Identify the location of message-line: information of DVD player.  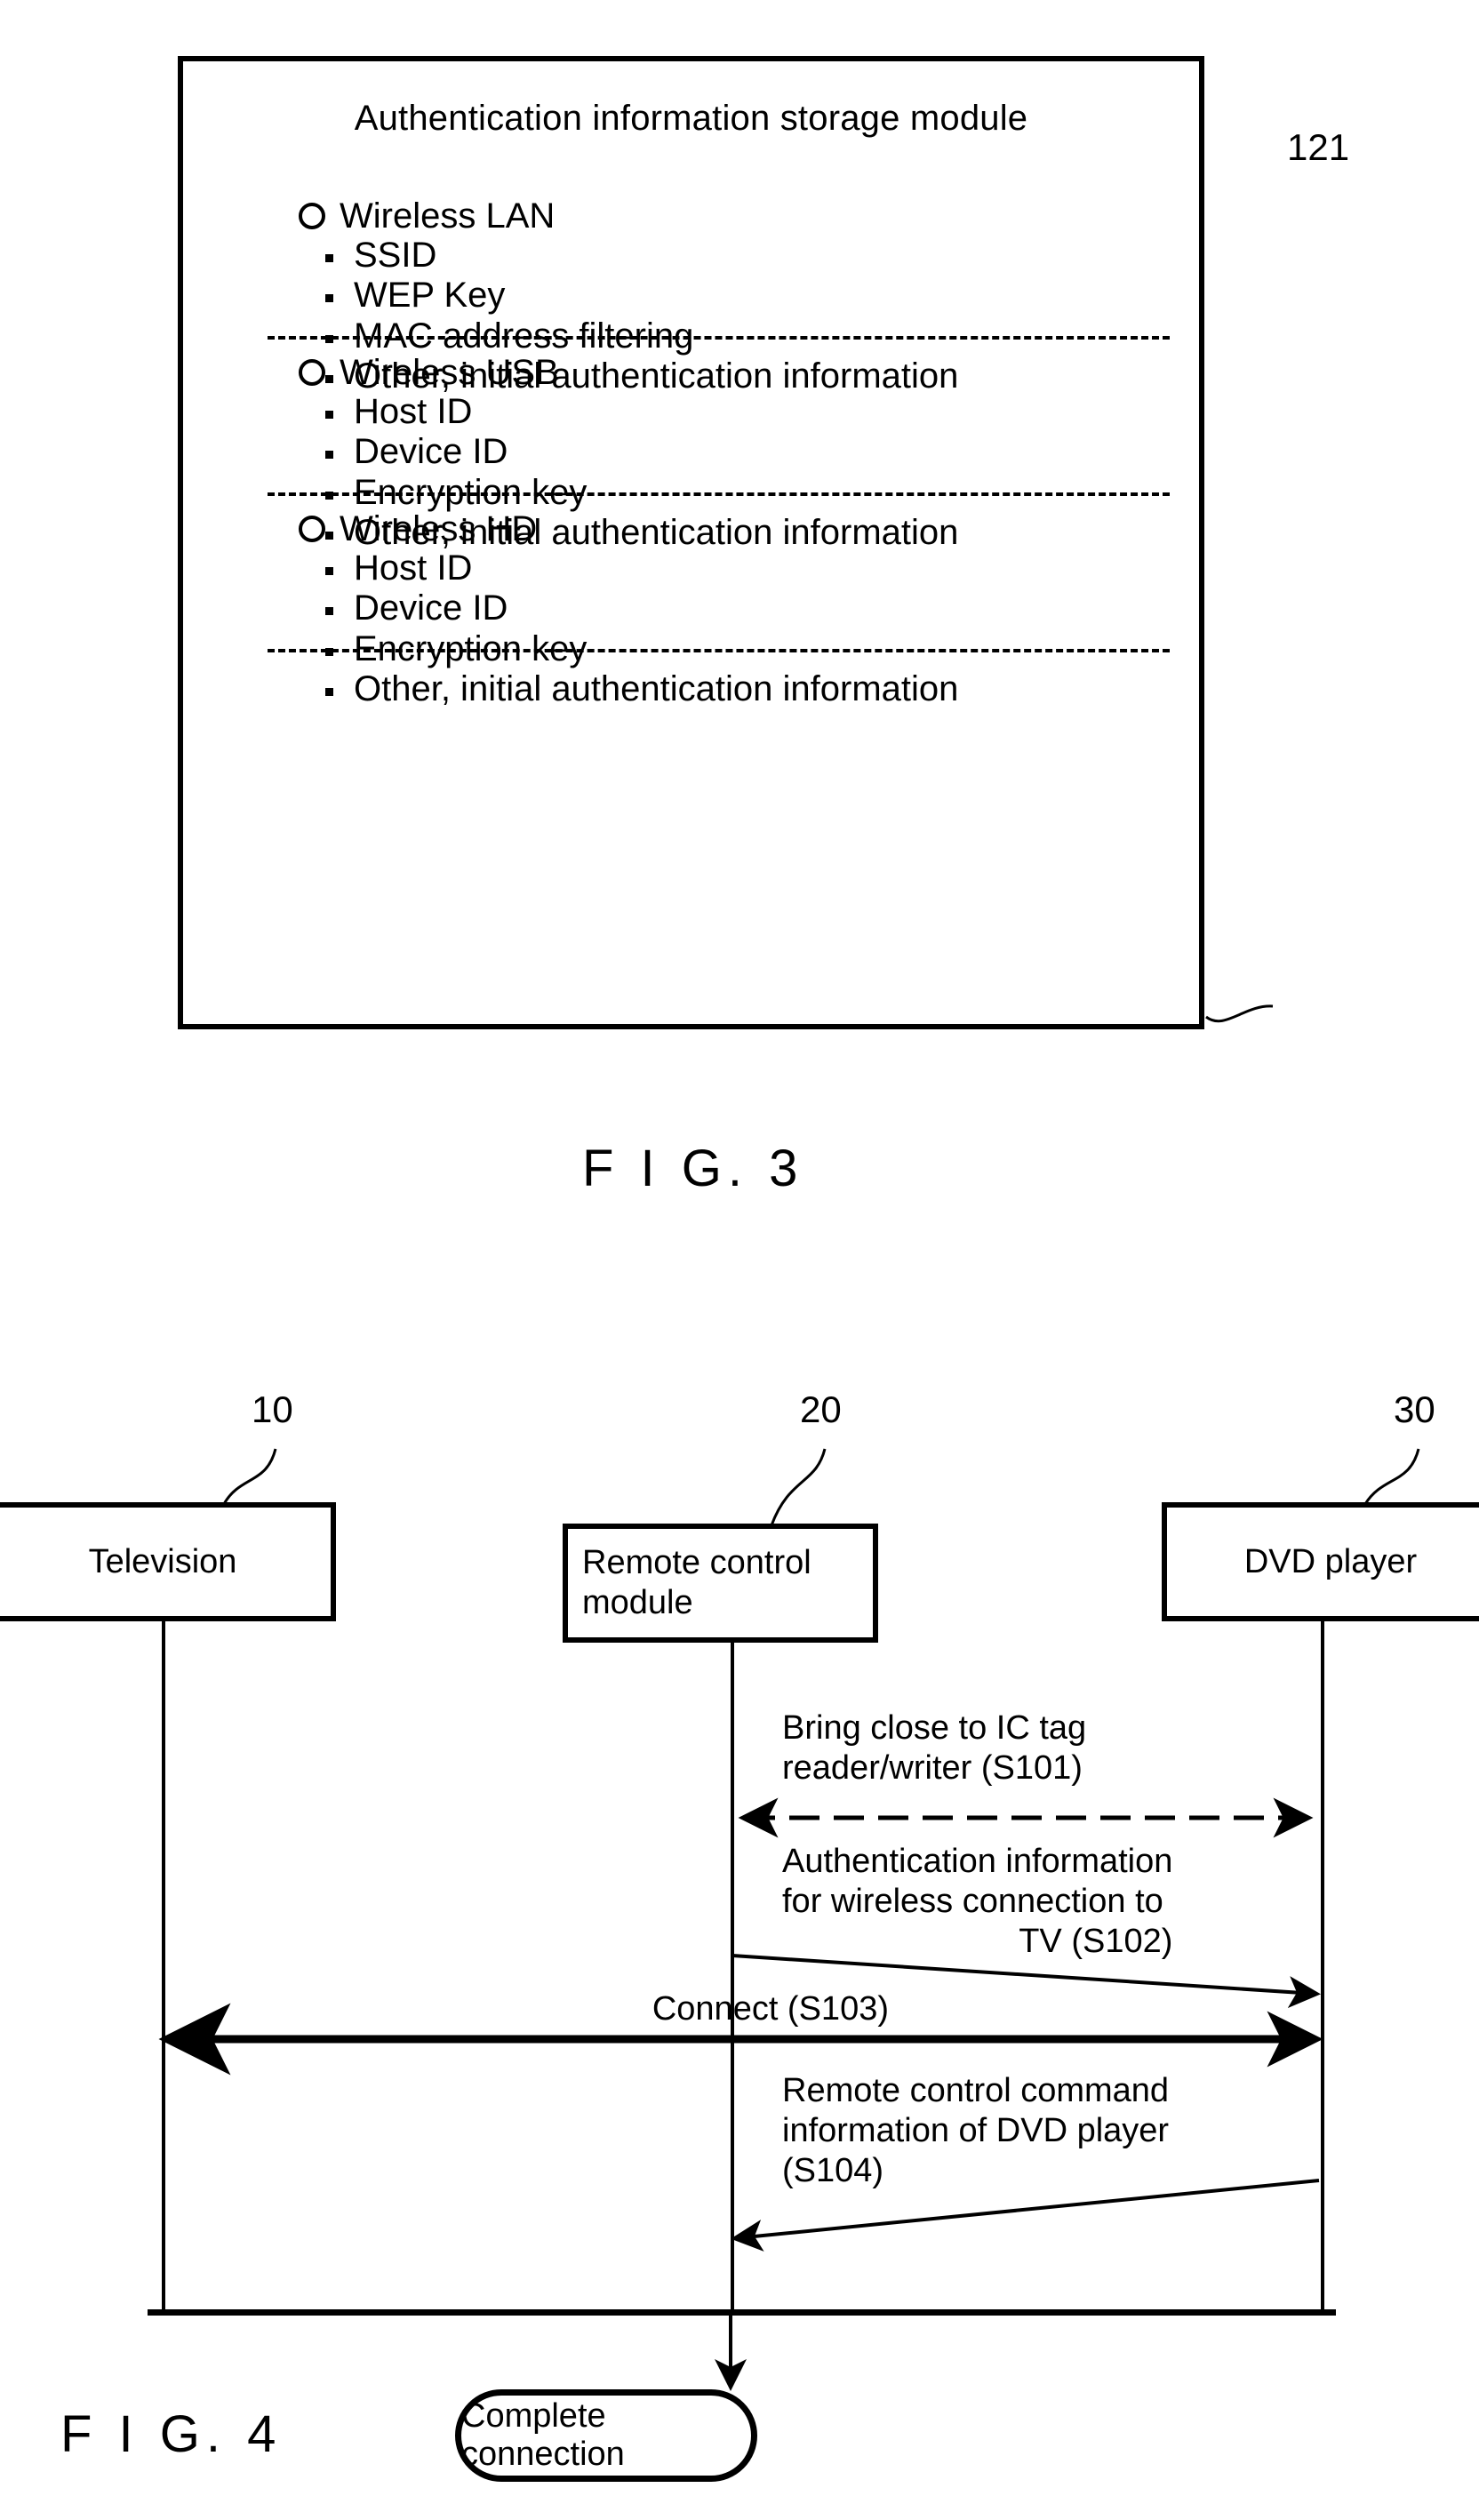
(976, 2131).